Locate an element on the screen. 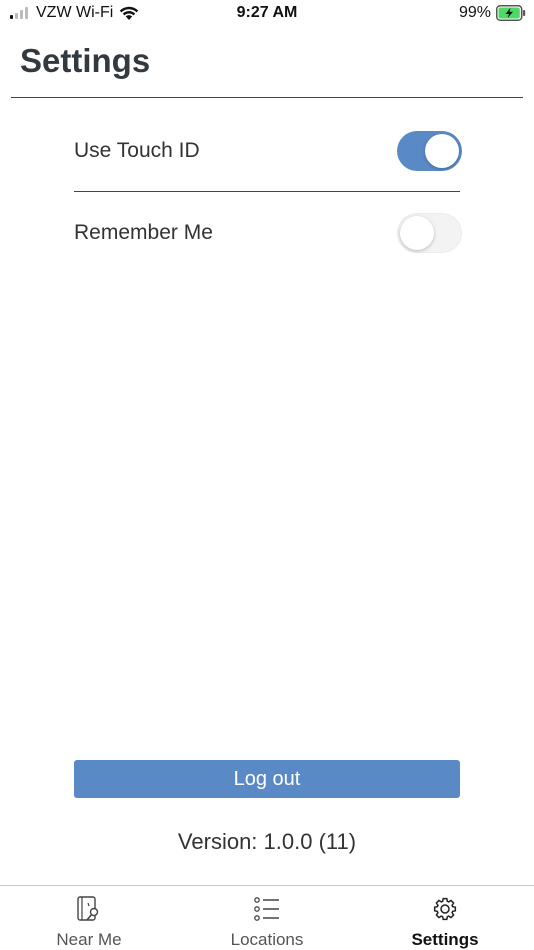 This screenshot has height=950, width=534. version-text: Version: 1.0.0 (11) is located at coordinates (267, 841).